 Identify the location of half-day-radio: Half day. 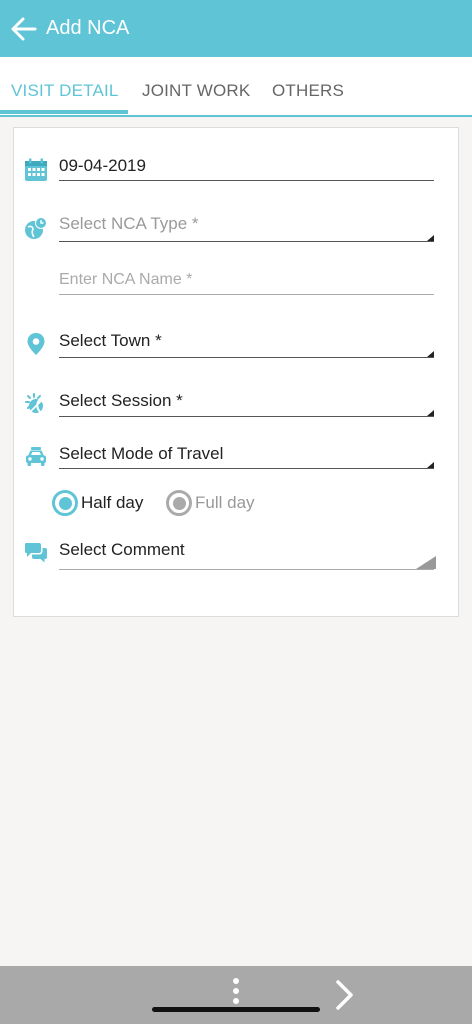
(97, 503).